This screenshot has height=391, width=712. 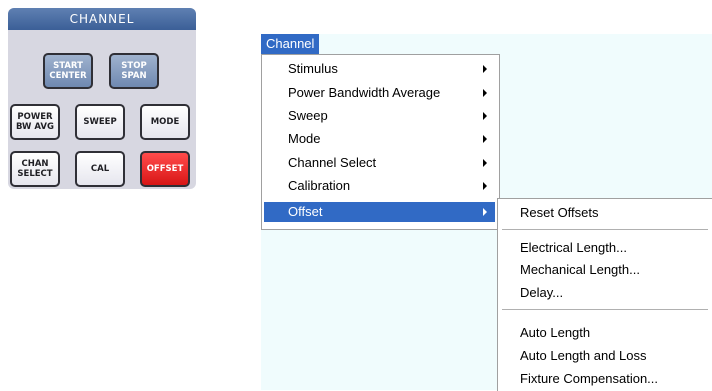 I want to click on menu-item-label: Power Bandwidth Average, so click(x=364, y=92).